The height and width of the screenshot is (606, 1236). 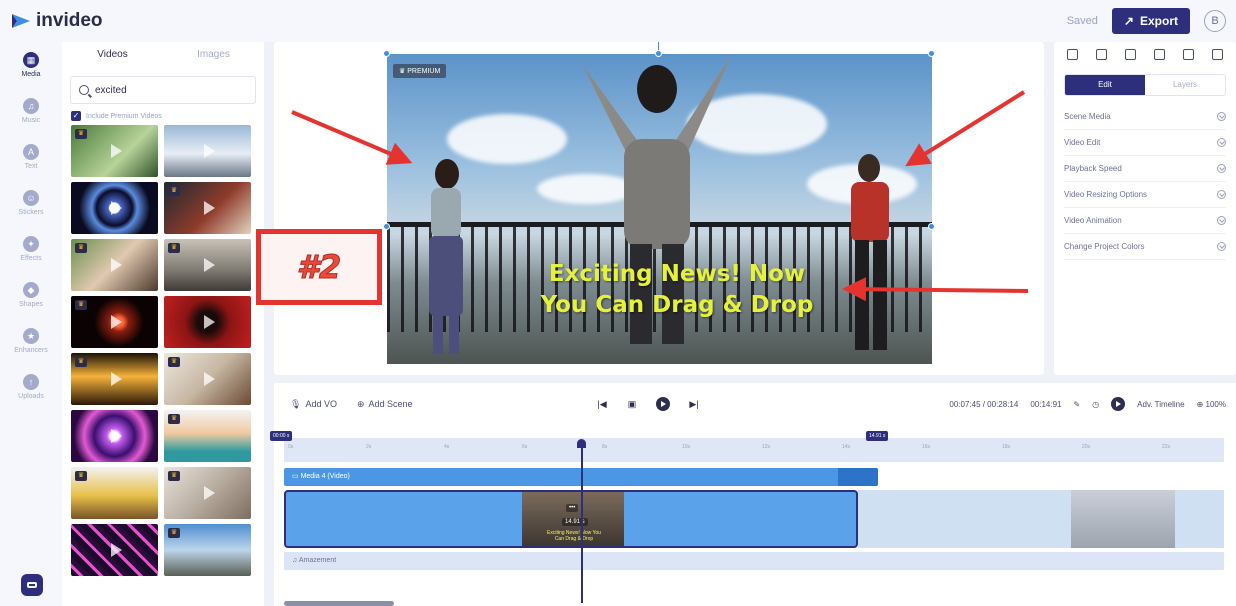 I want to click on ruler-tick: 0s, so click(x=291, y=447).